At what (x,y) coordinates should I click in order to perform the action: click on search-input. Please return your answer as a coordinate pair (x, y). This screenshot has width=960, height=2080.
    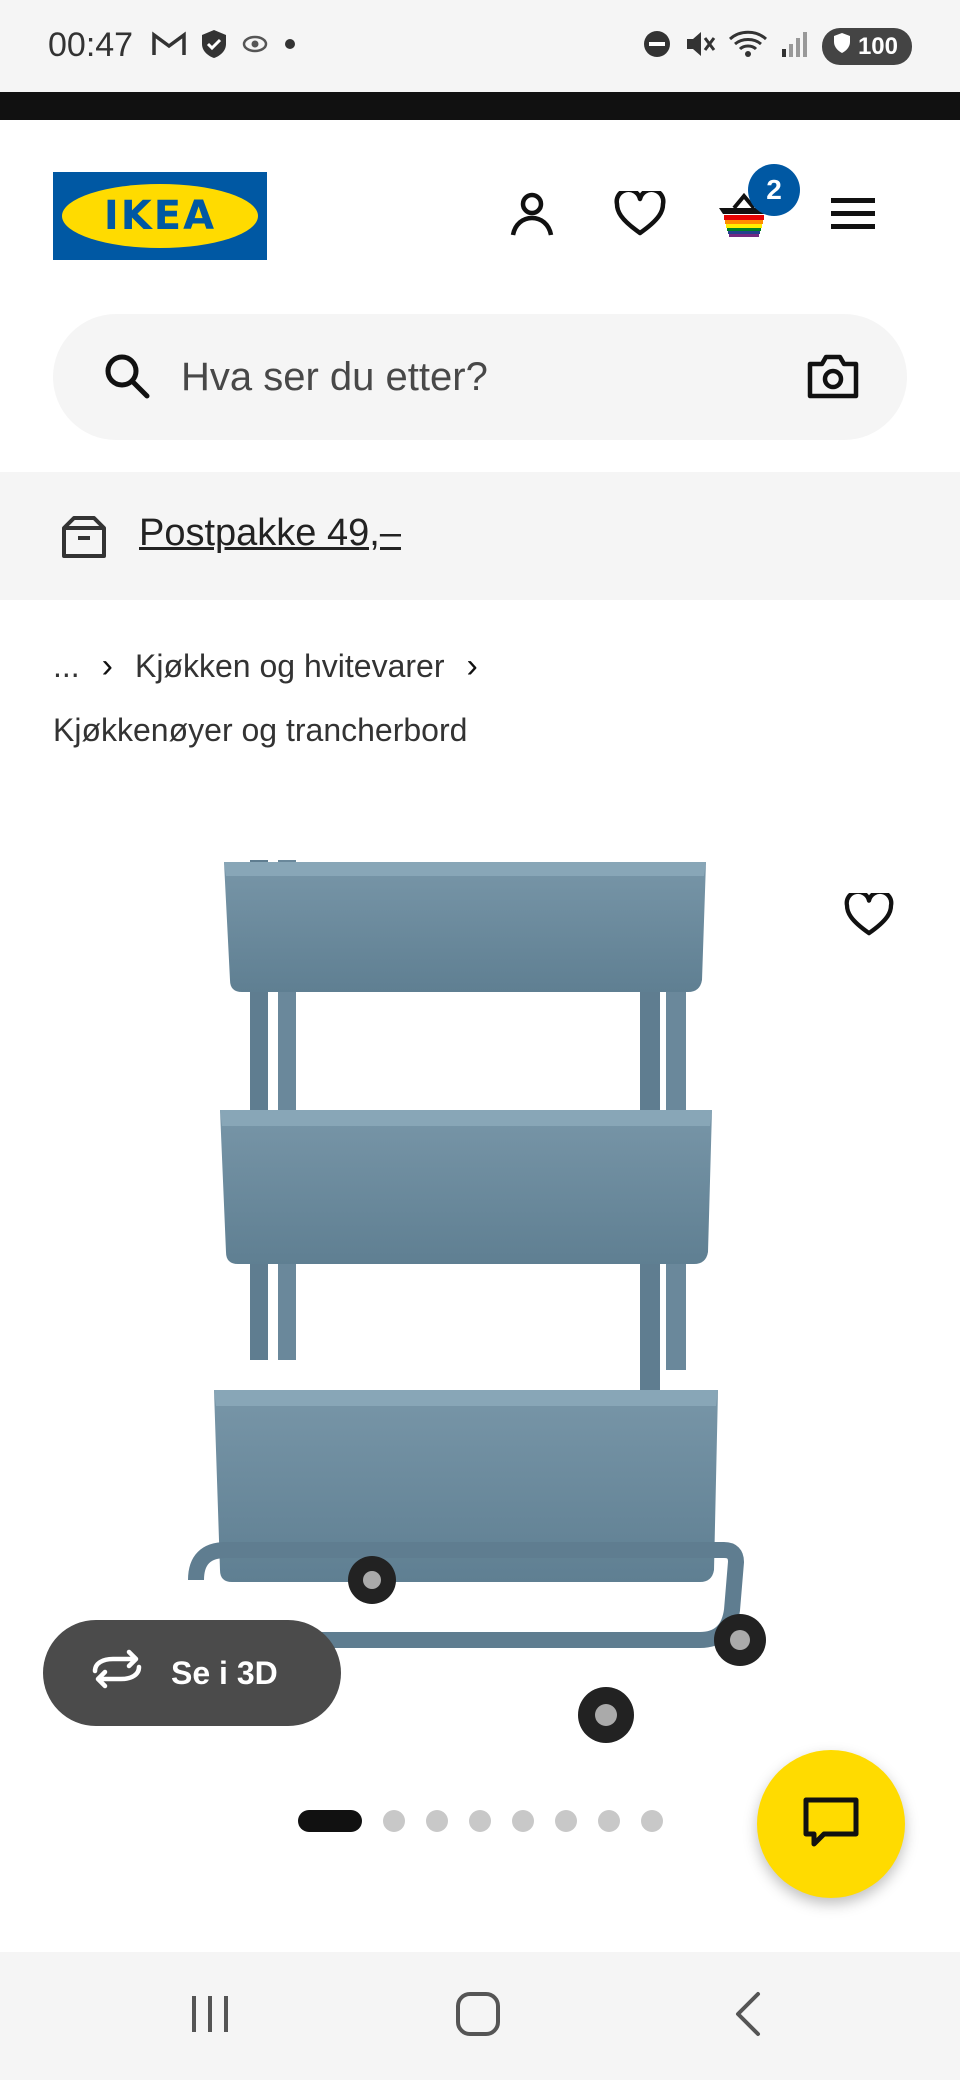
    Looking at the image, I should click on (481, 377).